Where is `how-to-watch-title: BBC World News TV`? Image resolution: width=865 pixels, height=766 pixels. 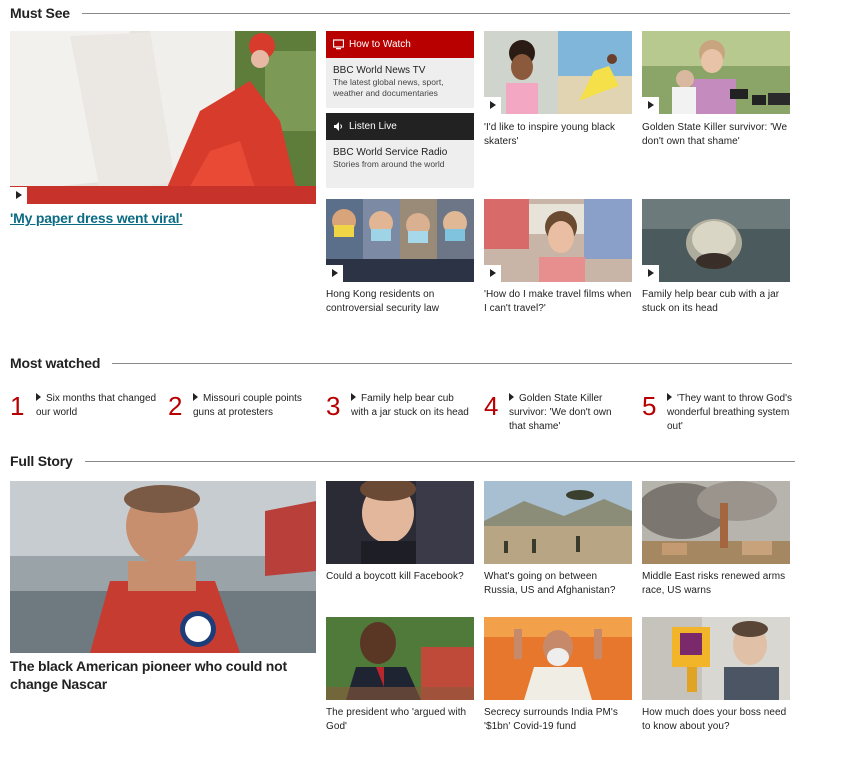 how-to-watch-title: BBC World News TV is located at coordinates (379, 70).